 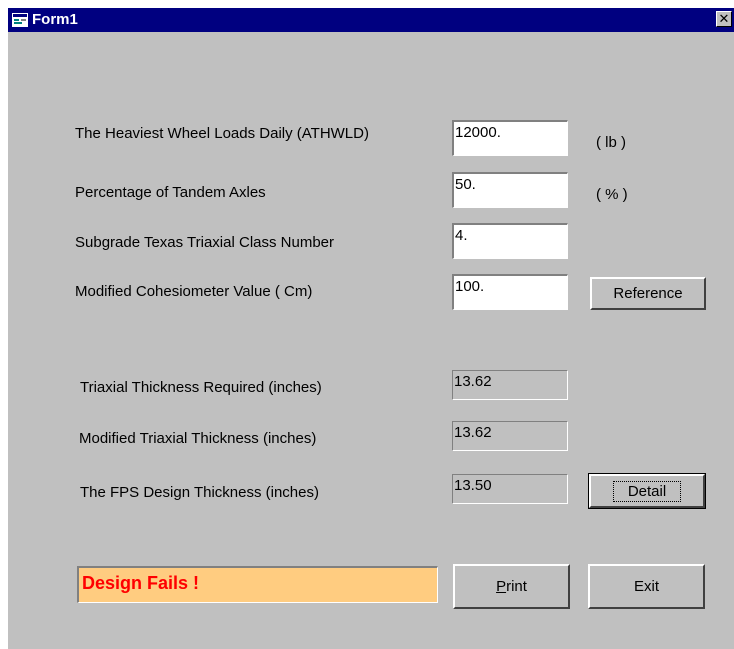 What do you see at coordinates (510, 241) in the screenshot?
I see `triaxial-class-input: 4.` at bounding box center [510, 241].